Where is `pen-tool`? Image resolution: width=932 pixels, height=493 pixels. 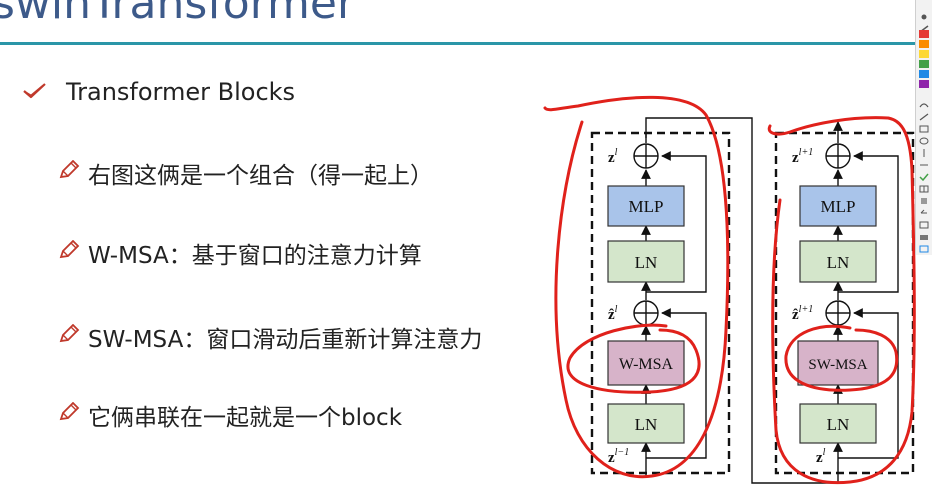 pen-tool is located at coordinates (924, 25).